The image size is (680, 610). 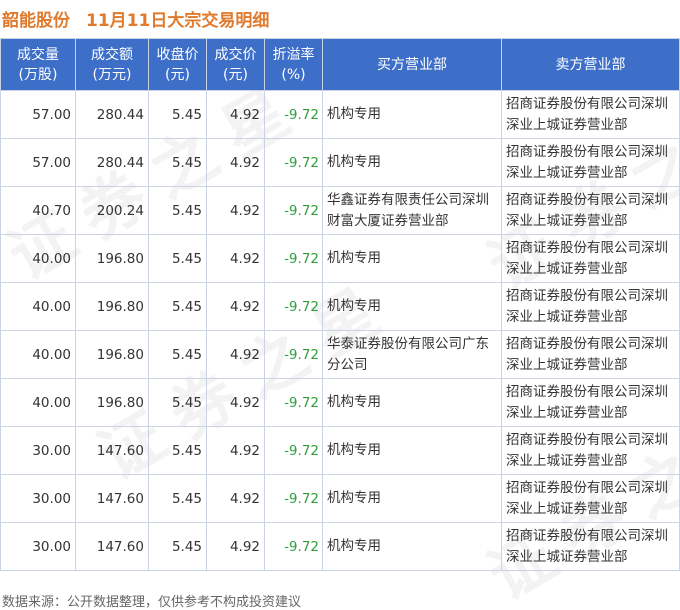 I want to click on cell-amount: 200.24, so click(x=112, y=210).